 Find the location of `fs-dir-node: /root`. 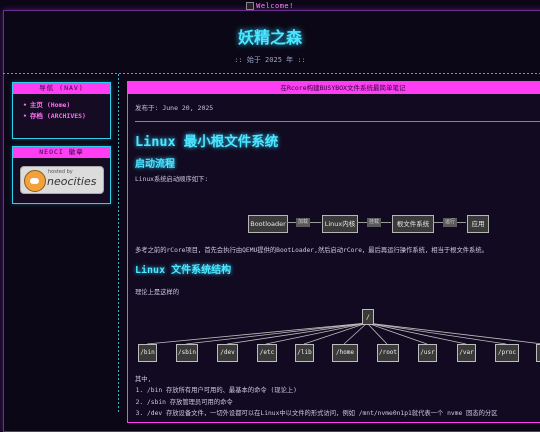

fs-dir-node: /root is located at coordinates (388, 353).